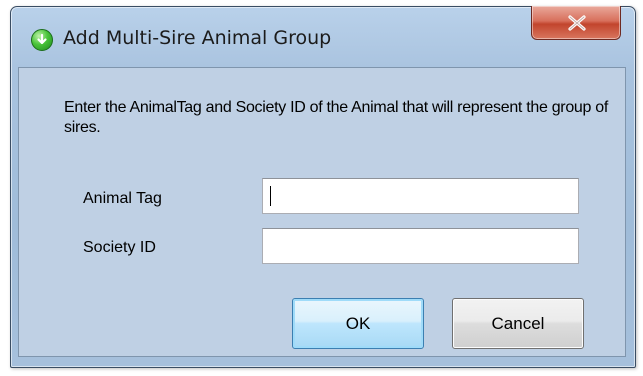 This screenshot has width=643, height=376. What do you see at coordinates (518, 323) in the screenshot?
I see `cancel-button: Cancel` at bounding box center [518, 323].